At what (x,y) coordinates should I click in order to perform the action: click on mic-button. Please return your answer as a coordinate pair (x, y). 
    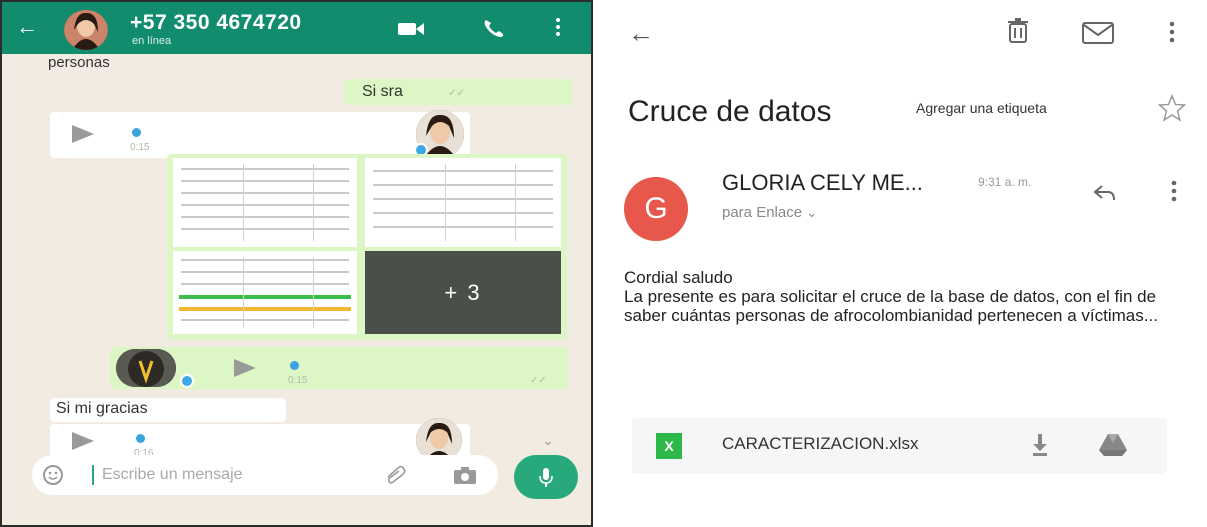
    Looking at the image, I should click on (546, 477).